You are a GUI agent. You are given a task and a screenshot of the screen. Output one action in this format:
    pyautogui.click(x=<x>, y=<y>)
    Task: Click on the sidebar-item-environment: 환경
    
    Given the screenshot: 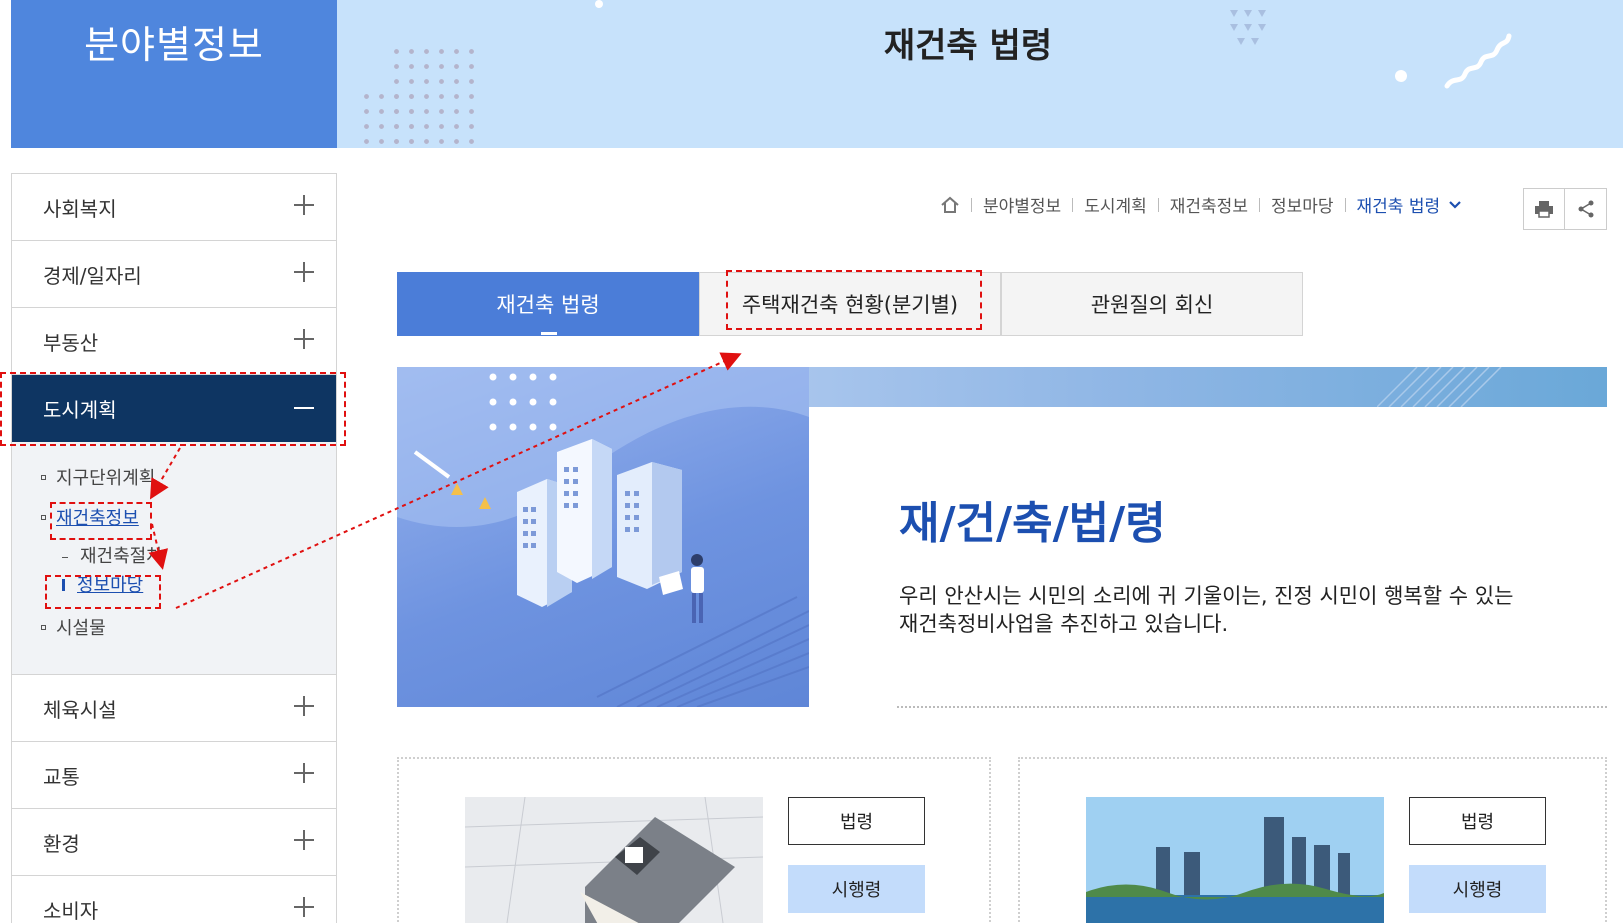 What is the action you would take?
    pyautogui.click(x=174, y=842)
    